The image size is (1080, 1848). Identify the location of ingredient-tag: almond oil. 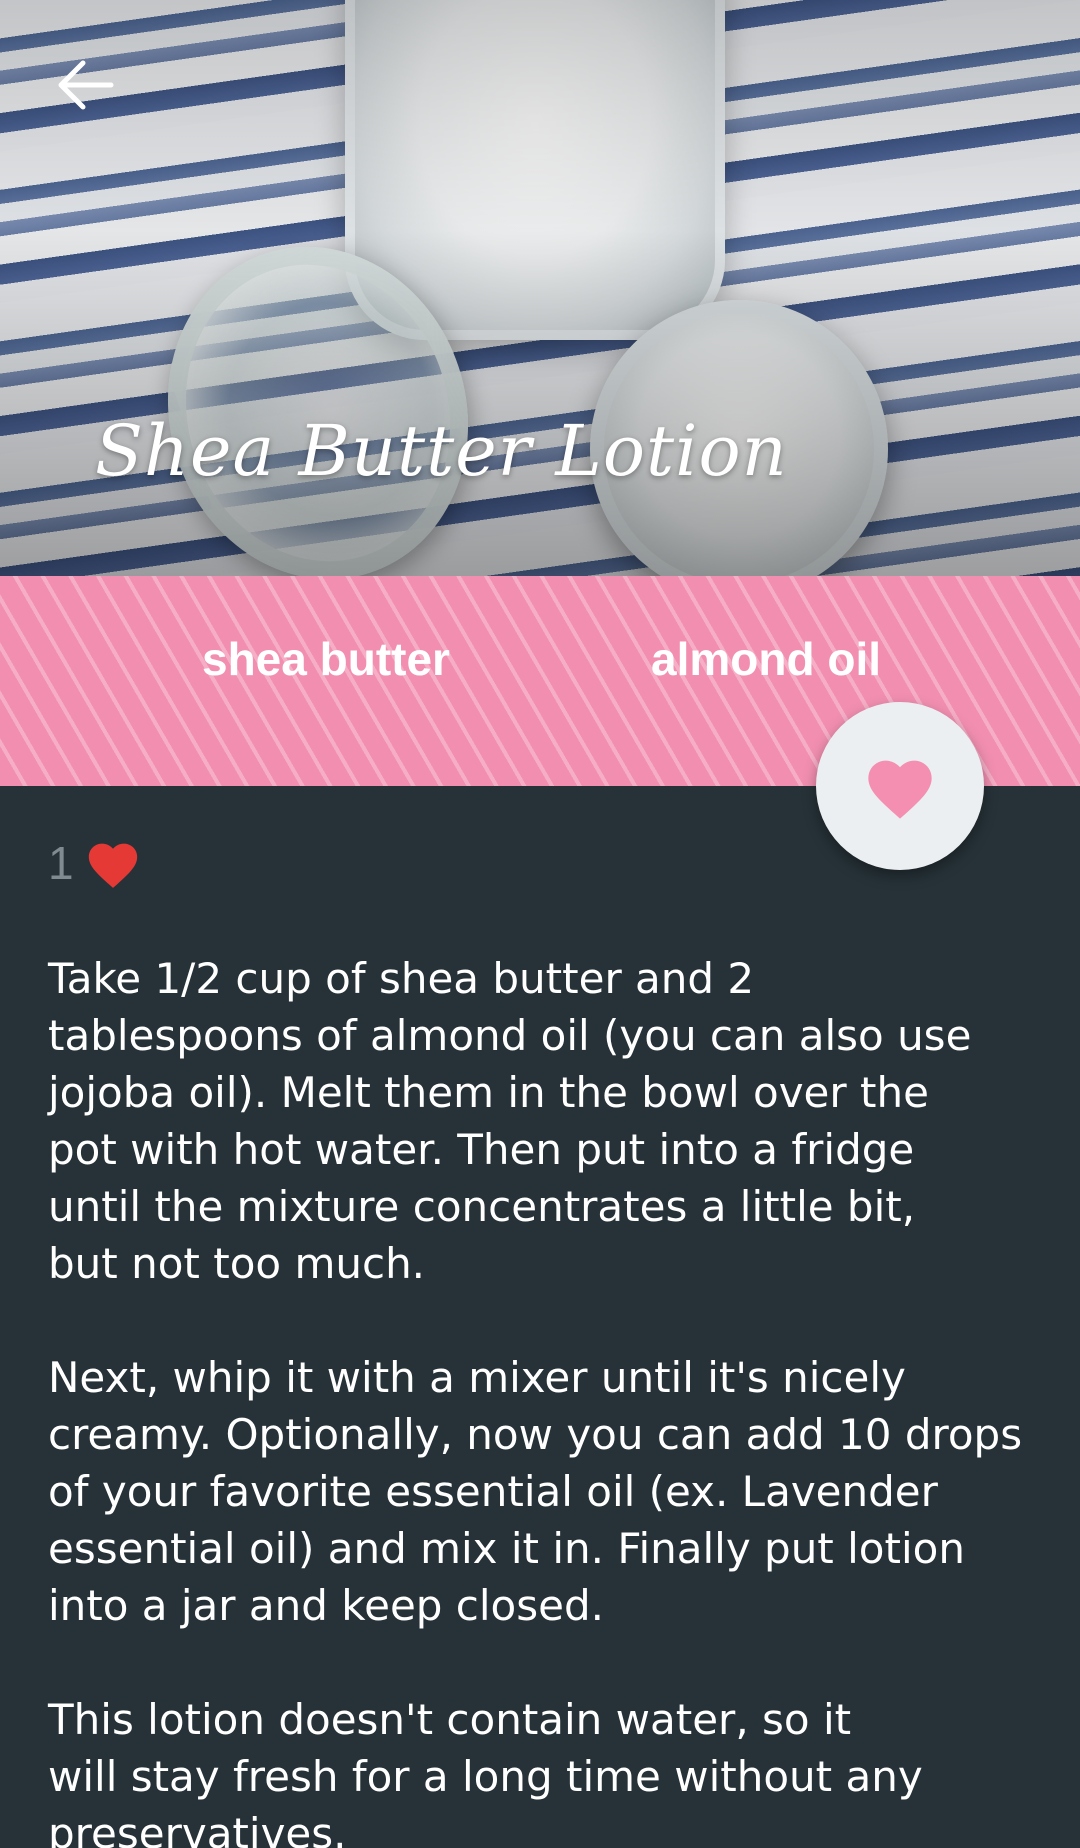
(766, 659).